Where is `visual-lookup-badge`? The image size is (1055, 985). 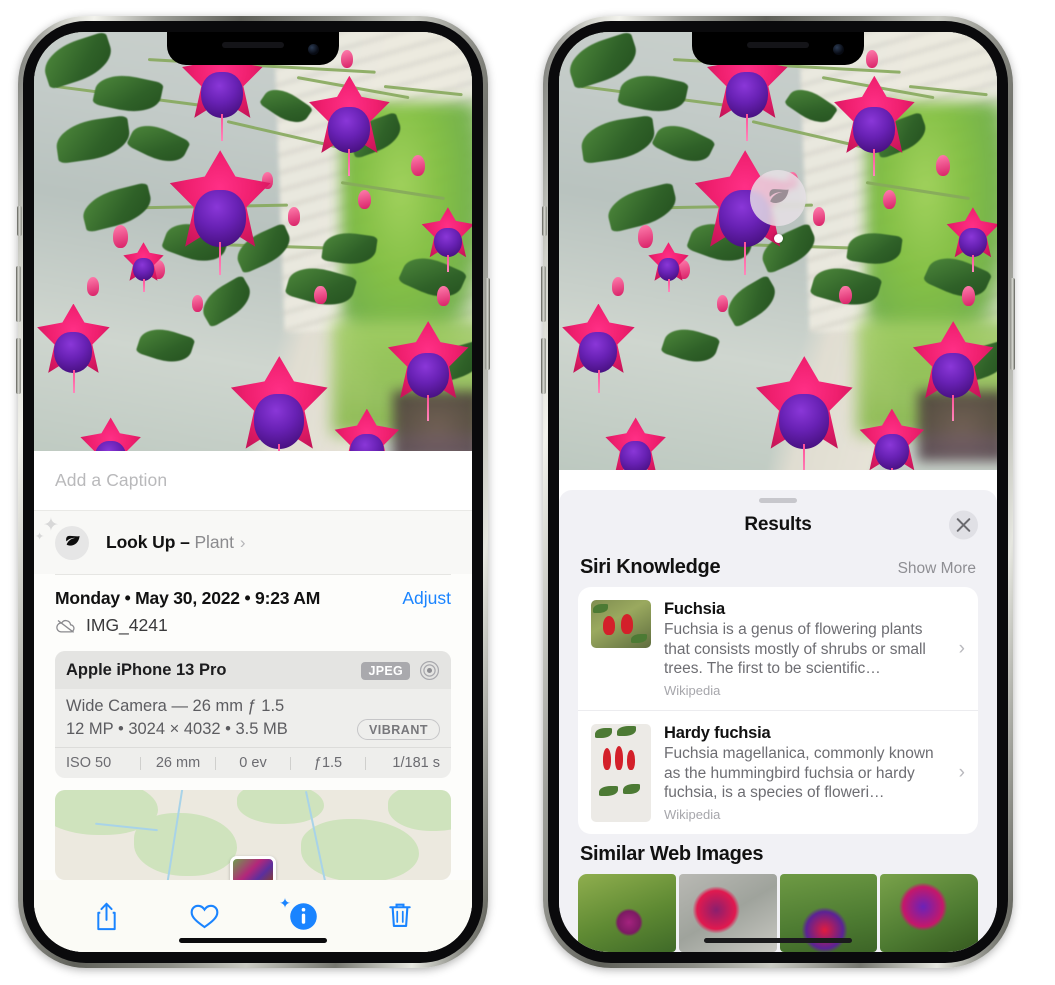
visual-lookup-badge is located at coordinates (778, 206).